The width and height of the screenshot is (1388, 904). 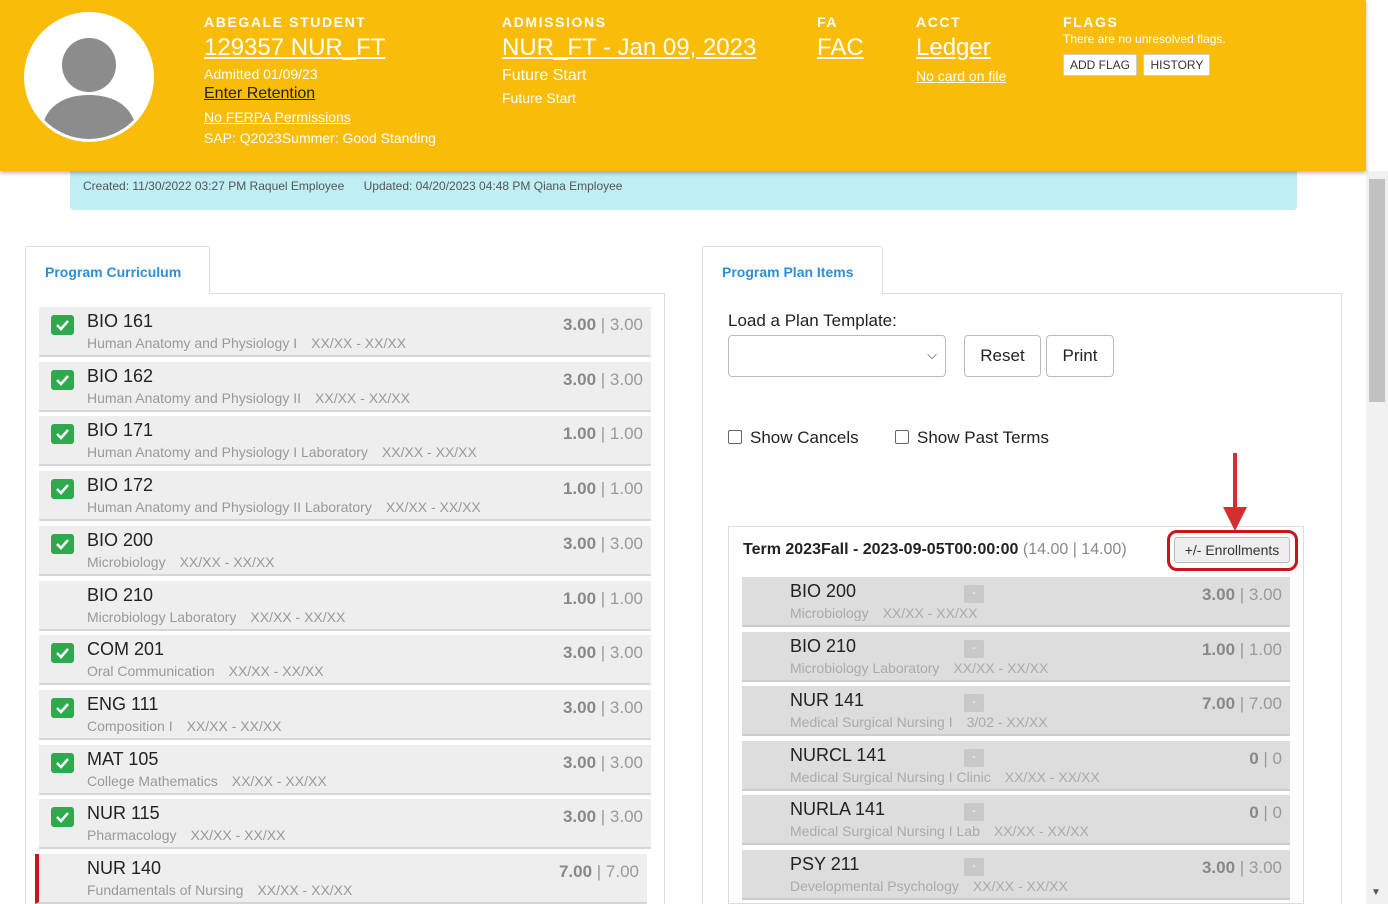 What do you see at coordinates (181, 562) in the screenshot?
I see `course-description: Microbiology XX/XX - XX/XX` at bounding box center [181, 562].